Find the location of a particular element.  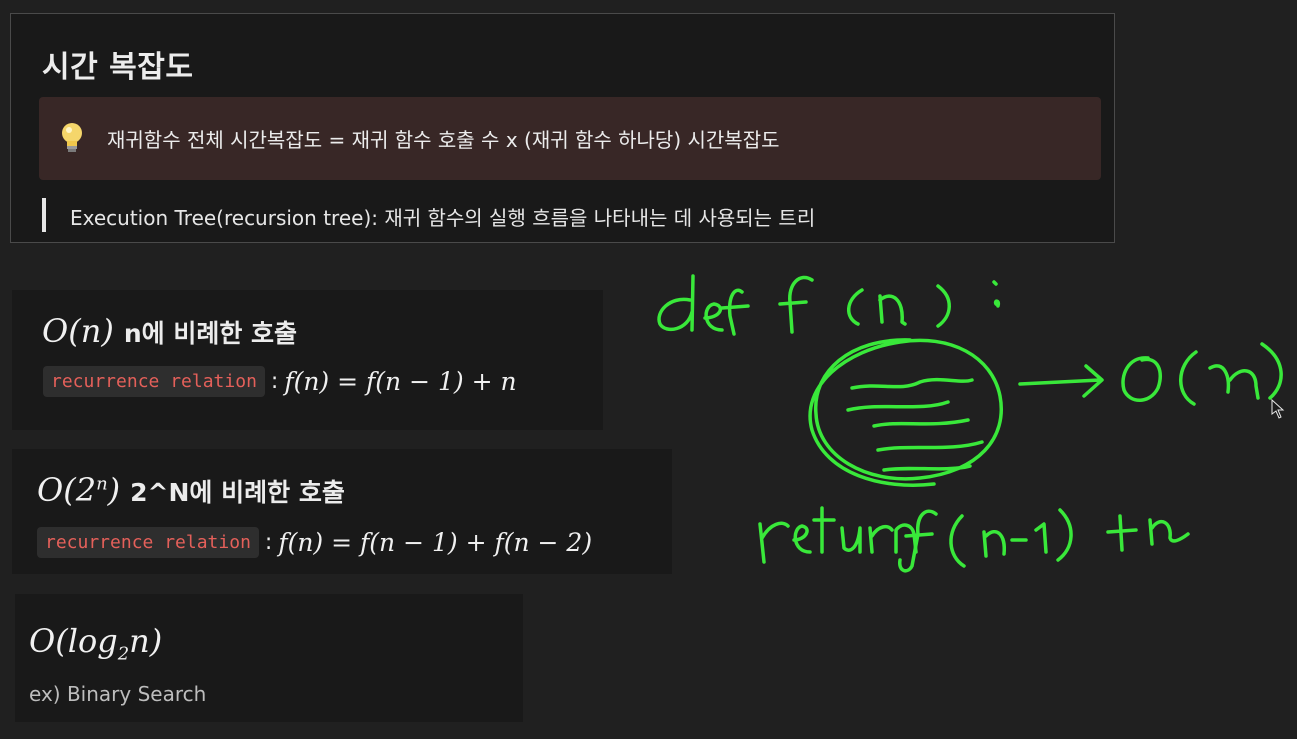

ink-n2 is located at coordinates (1234, 382).